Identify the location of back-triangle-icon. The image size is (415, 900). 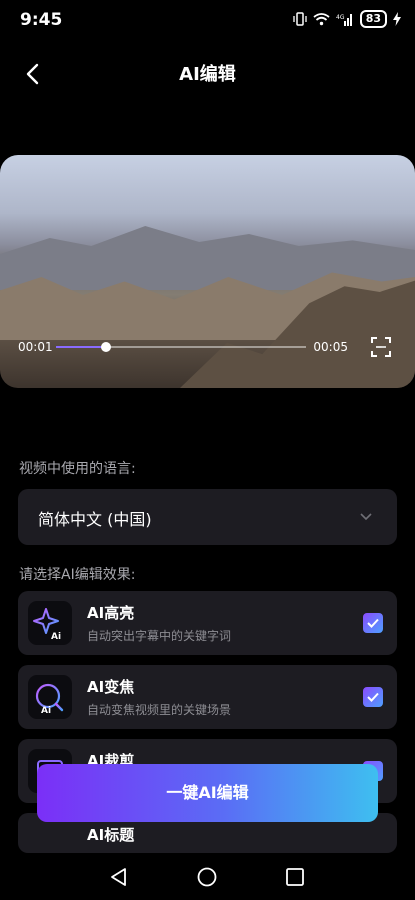
(119, 877).